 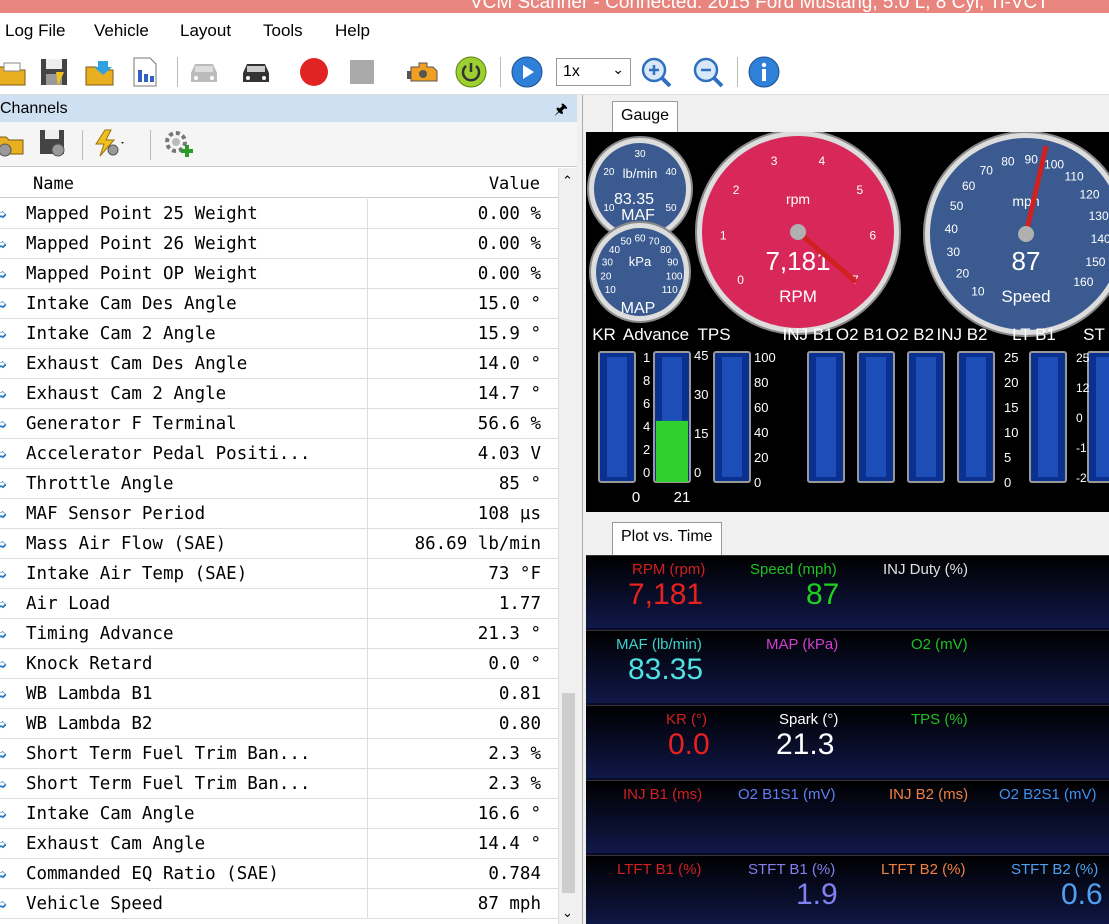 I want to click on info-icon, so click(x=764, y=72).